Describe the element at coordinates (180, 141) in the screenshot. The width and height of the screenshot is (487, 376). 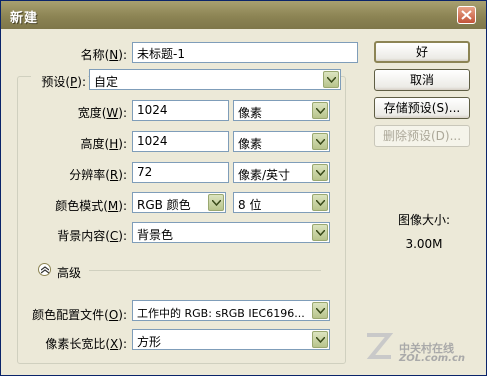
I see `height-input: 1024` at that location.